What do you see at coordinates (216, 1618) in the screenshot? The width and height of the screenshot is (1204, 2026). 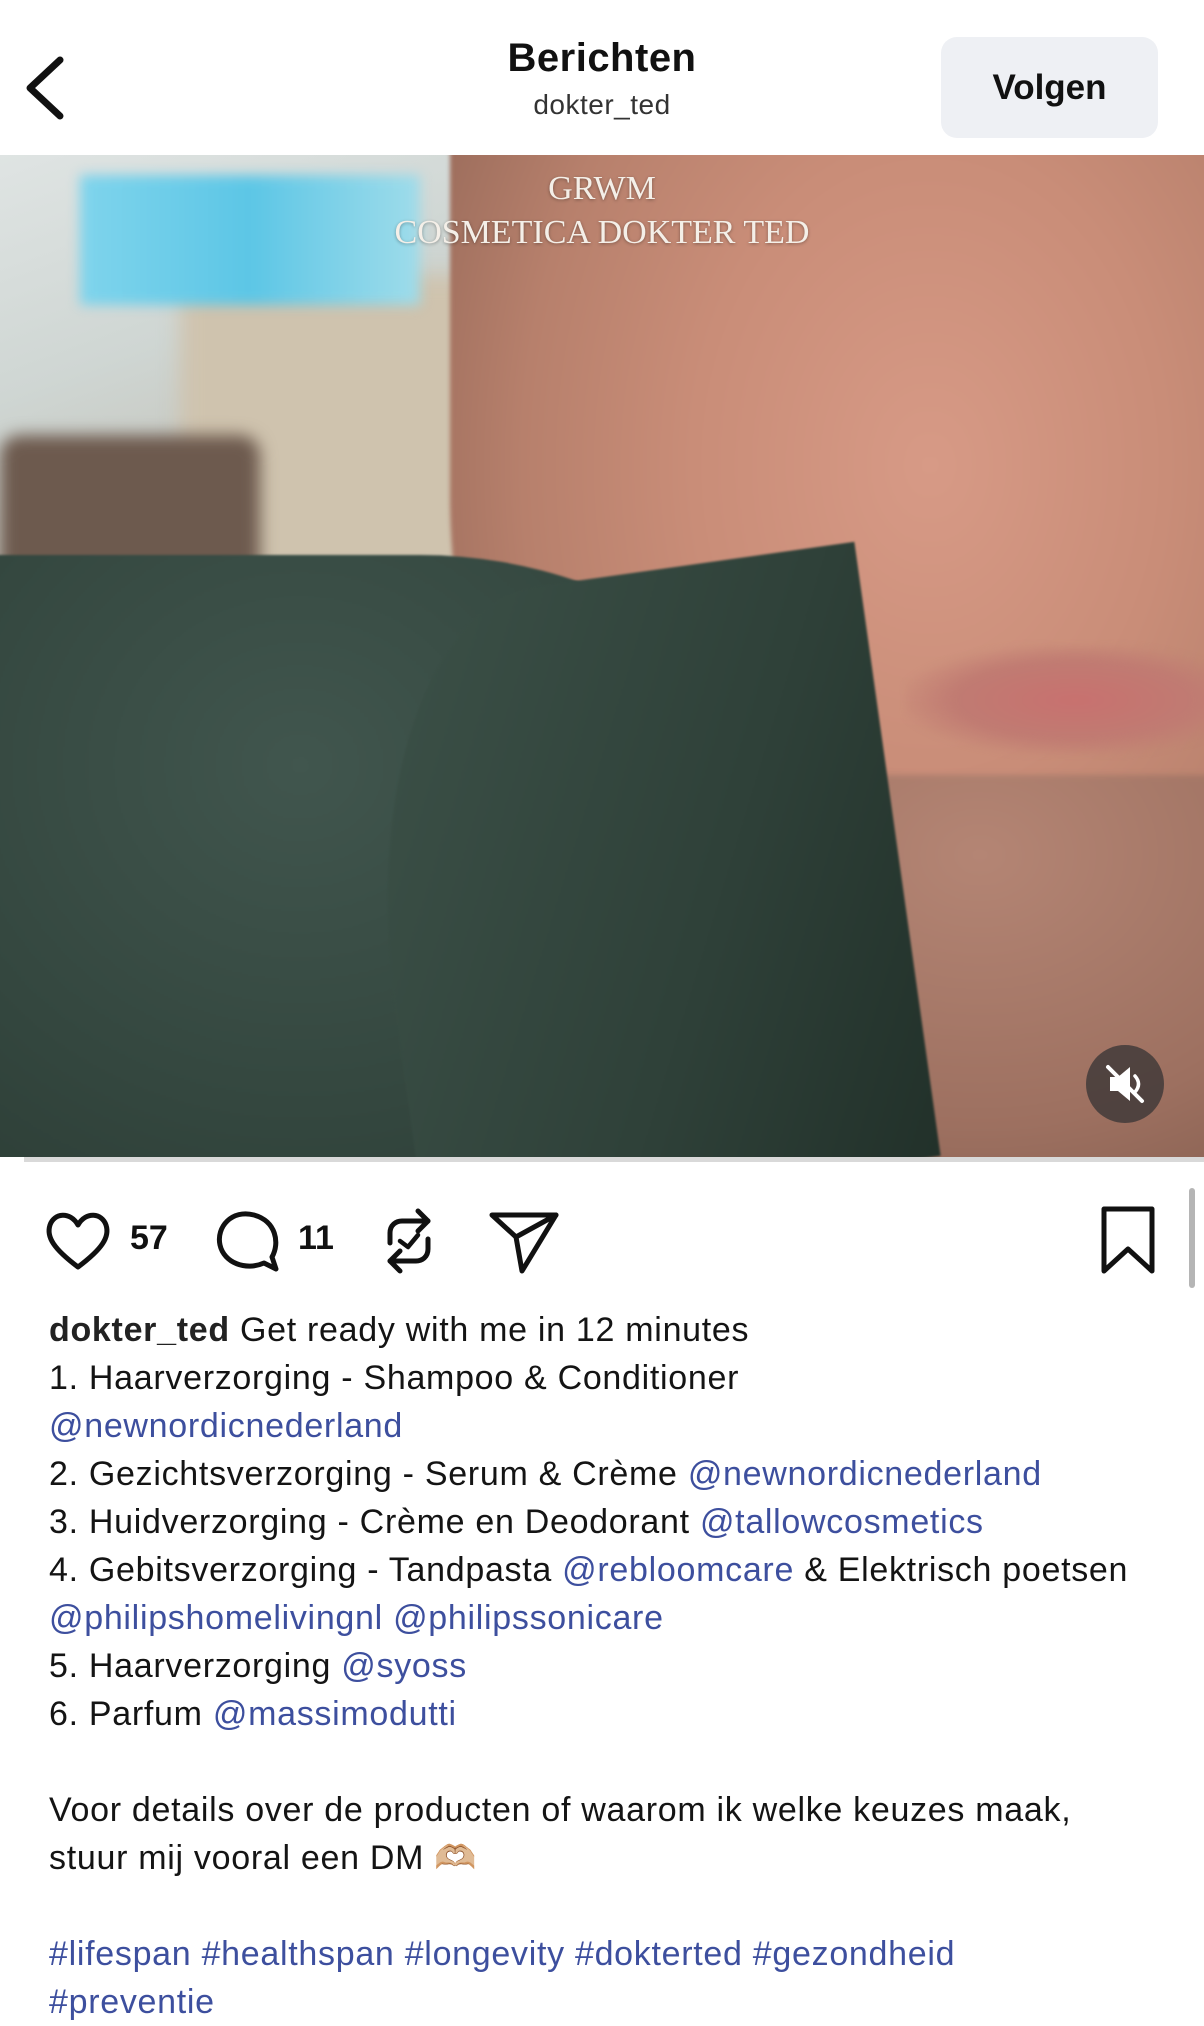 I see `mention-link: @philipshomelivingnl` at bounding box center [216, 1618].